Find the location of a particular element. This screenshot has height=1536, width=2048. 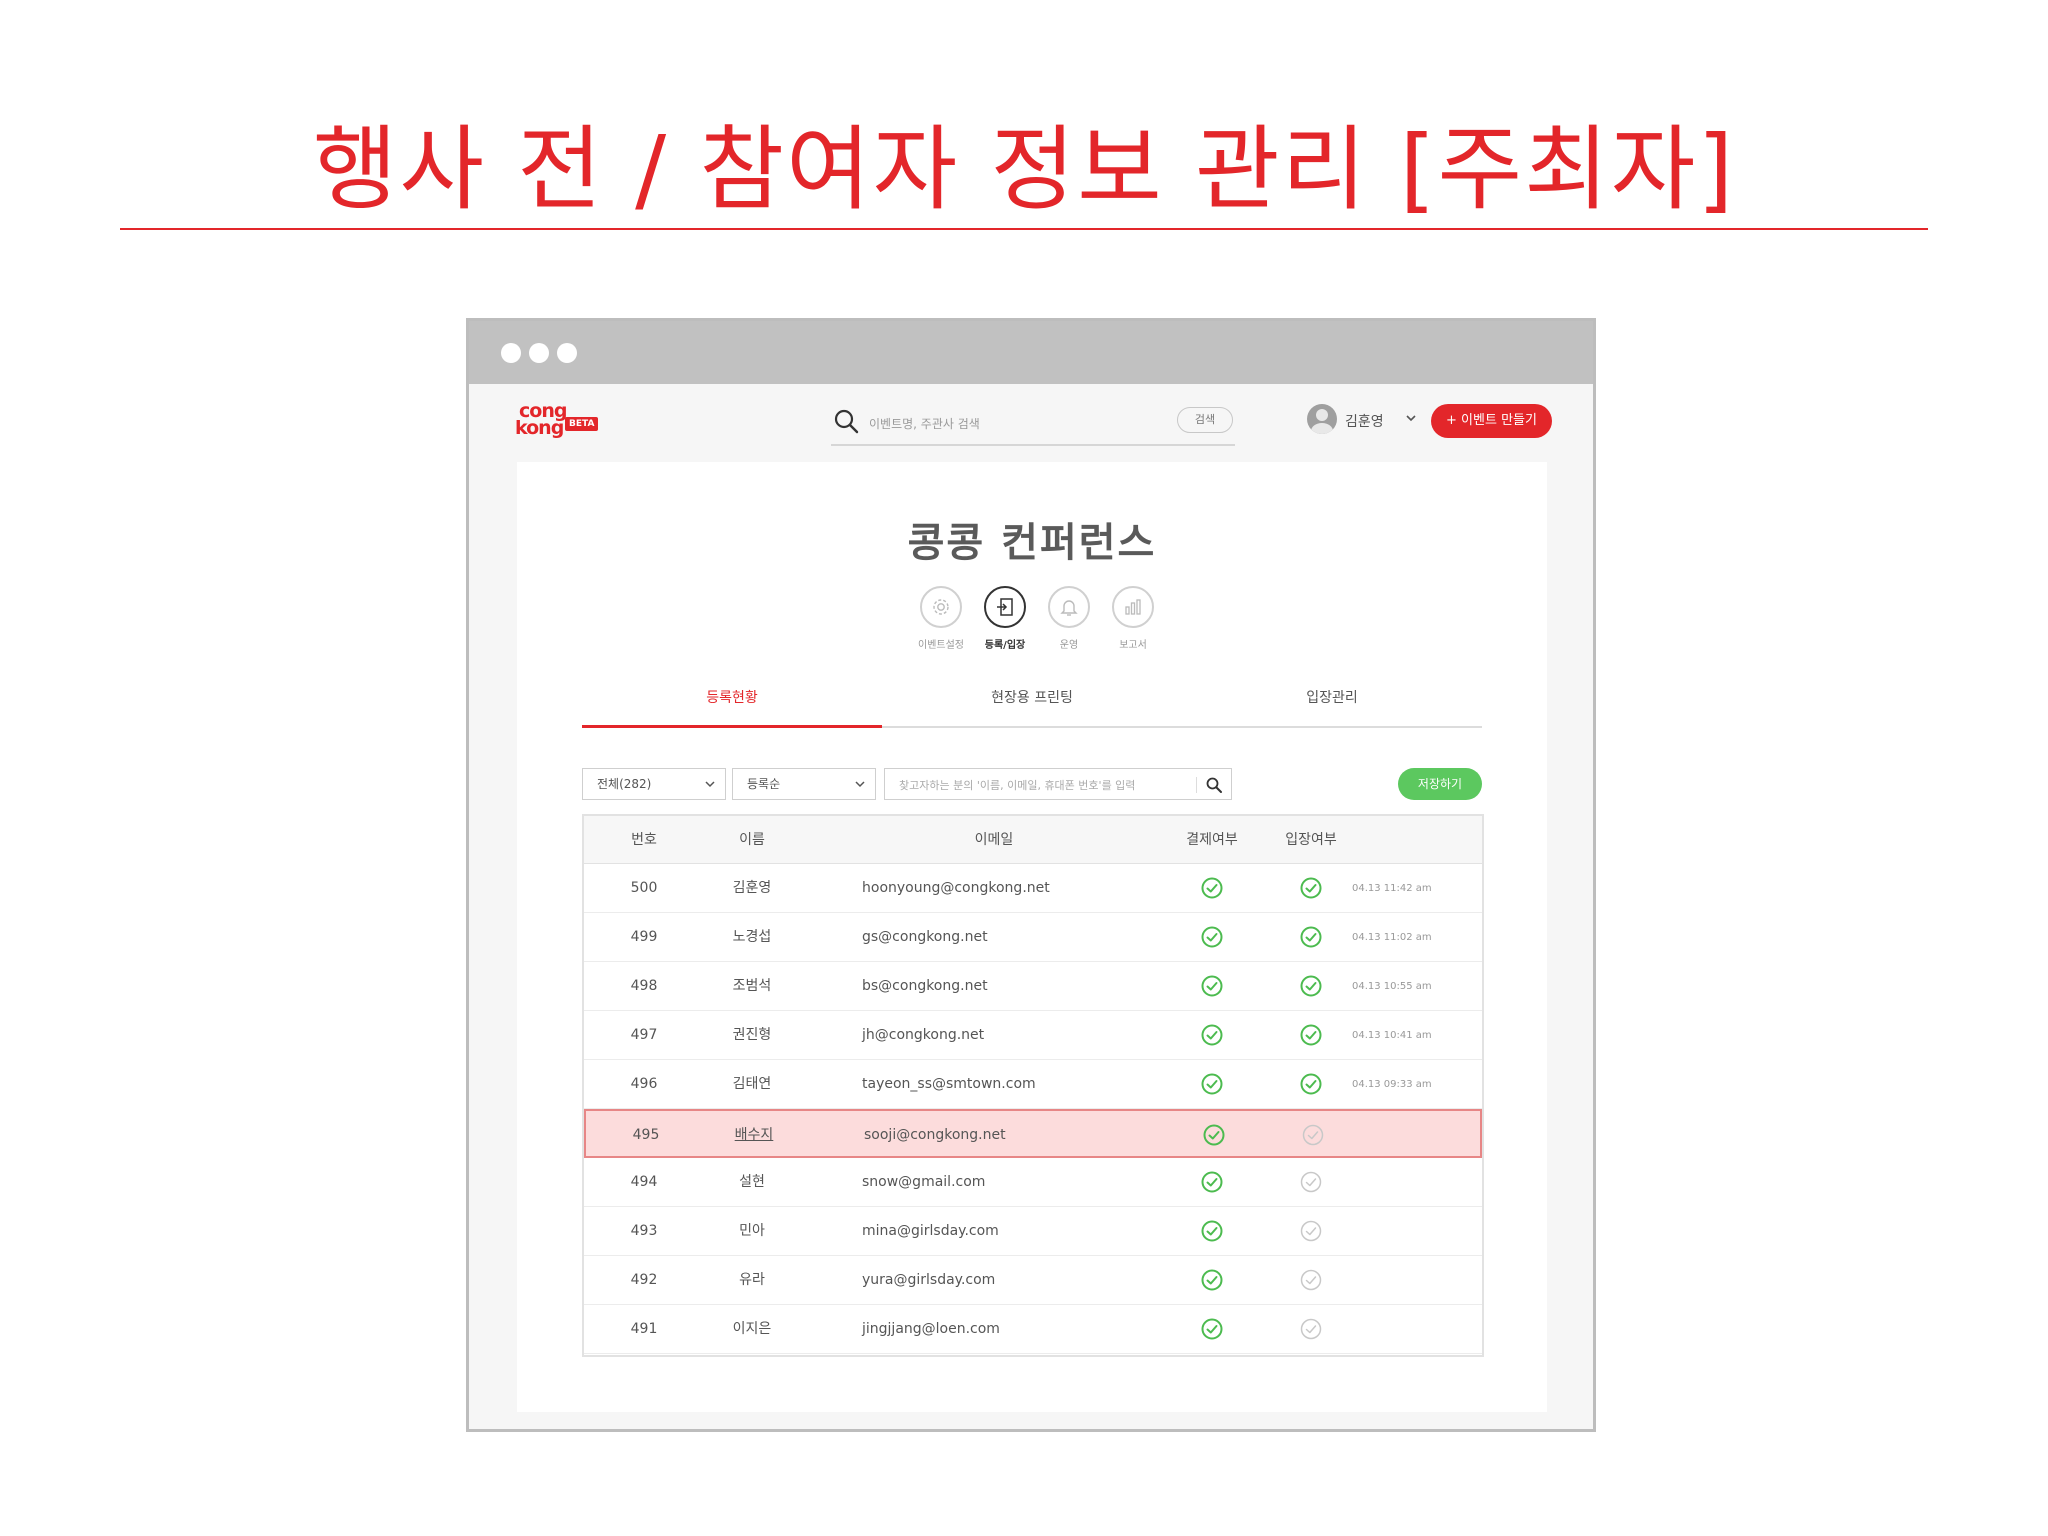

scope-select: 전체(282) is located at coordinates (654, 784).